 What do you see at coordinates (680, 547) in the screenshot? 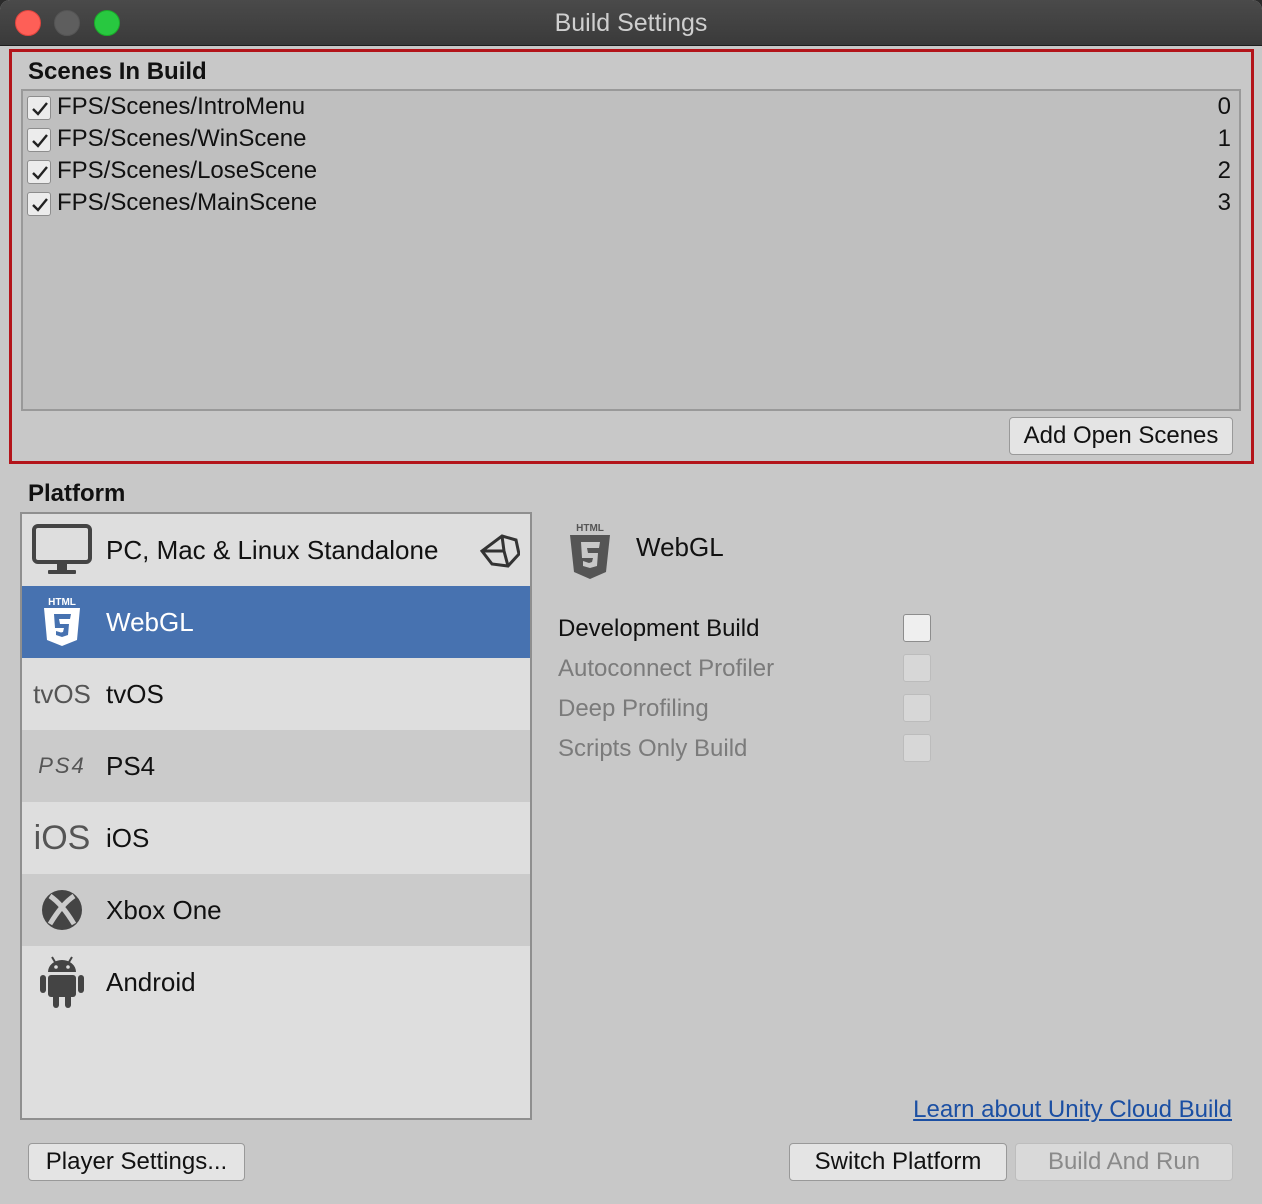
I see `selected-platform-name: WebGL` at bounding box center [680, 547].